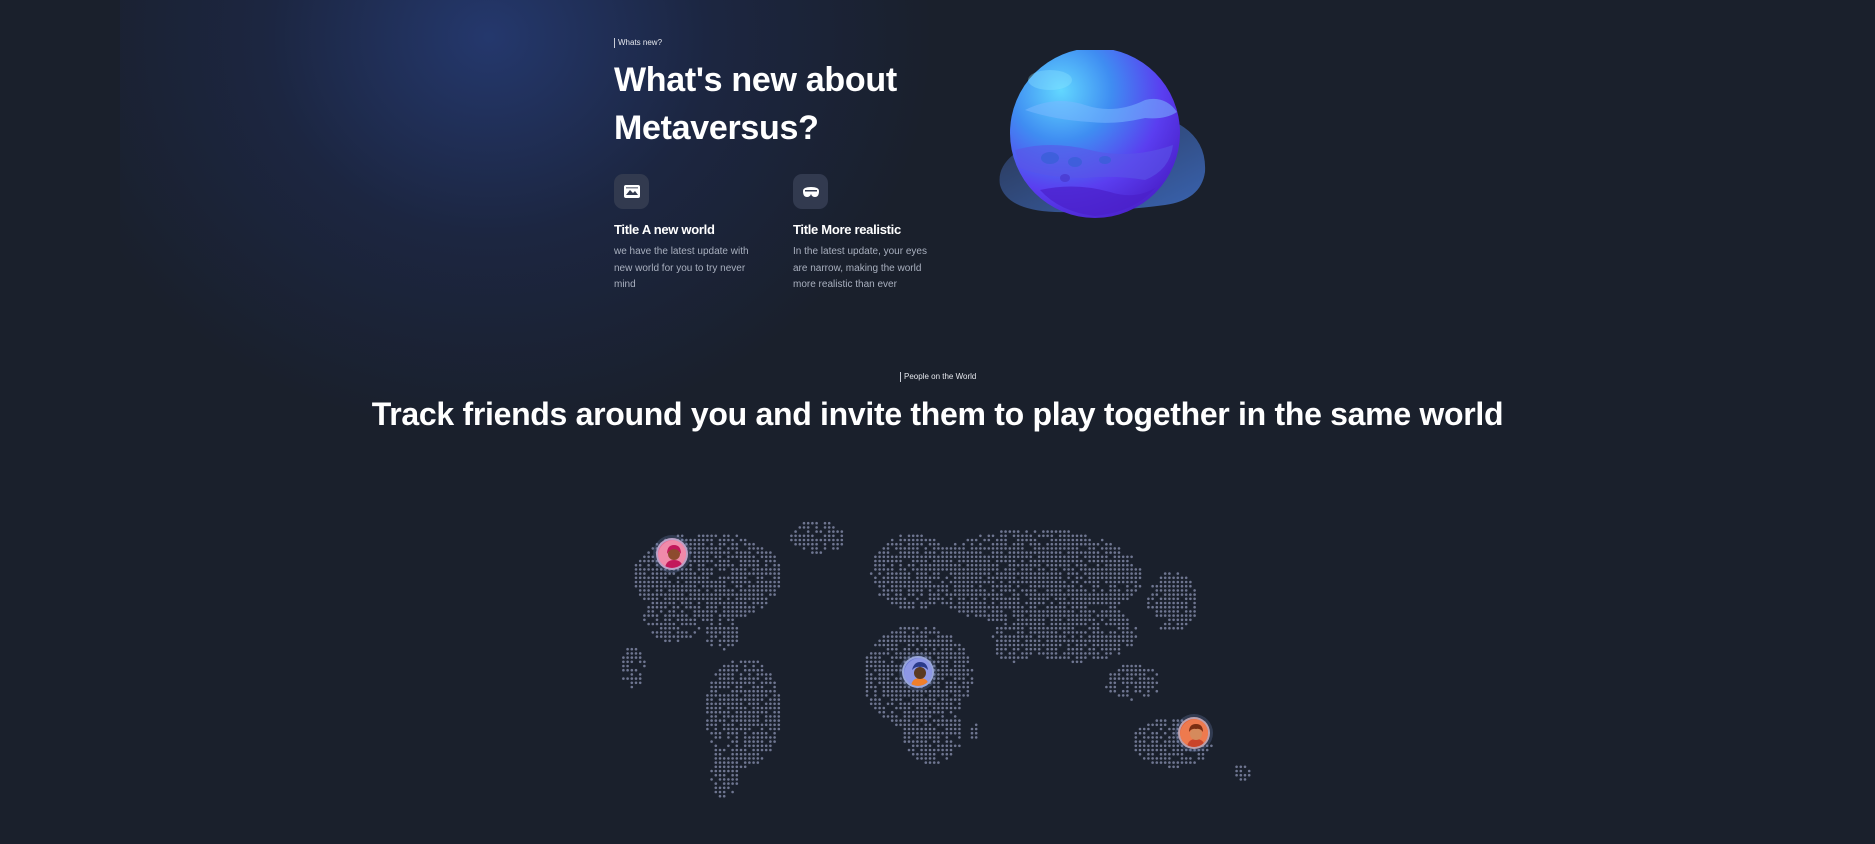 Image resolution: width=1875 pixels, height=844 pixels. What do you see at coordinates (672, 554) in the screenshot?
I see `pink-haired-person-avatar` at bounding box center [672, 554].